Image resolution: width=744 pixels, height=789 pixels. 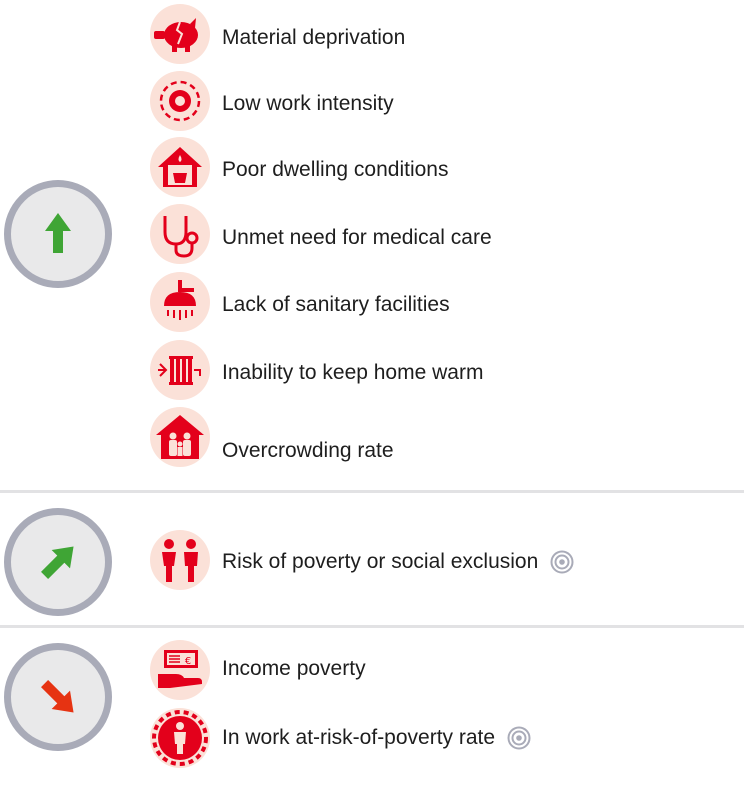 What do you see at coordinates (180, 738) in the screenshot?
I see `worker-gear-icon` at bounding box center [180, 738].